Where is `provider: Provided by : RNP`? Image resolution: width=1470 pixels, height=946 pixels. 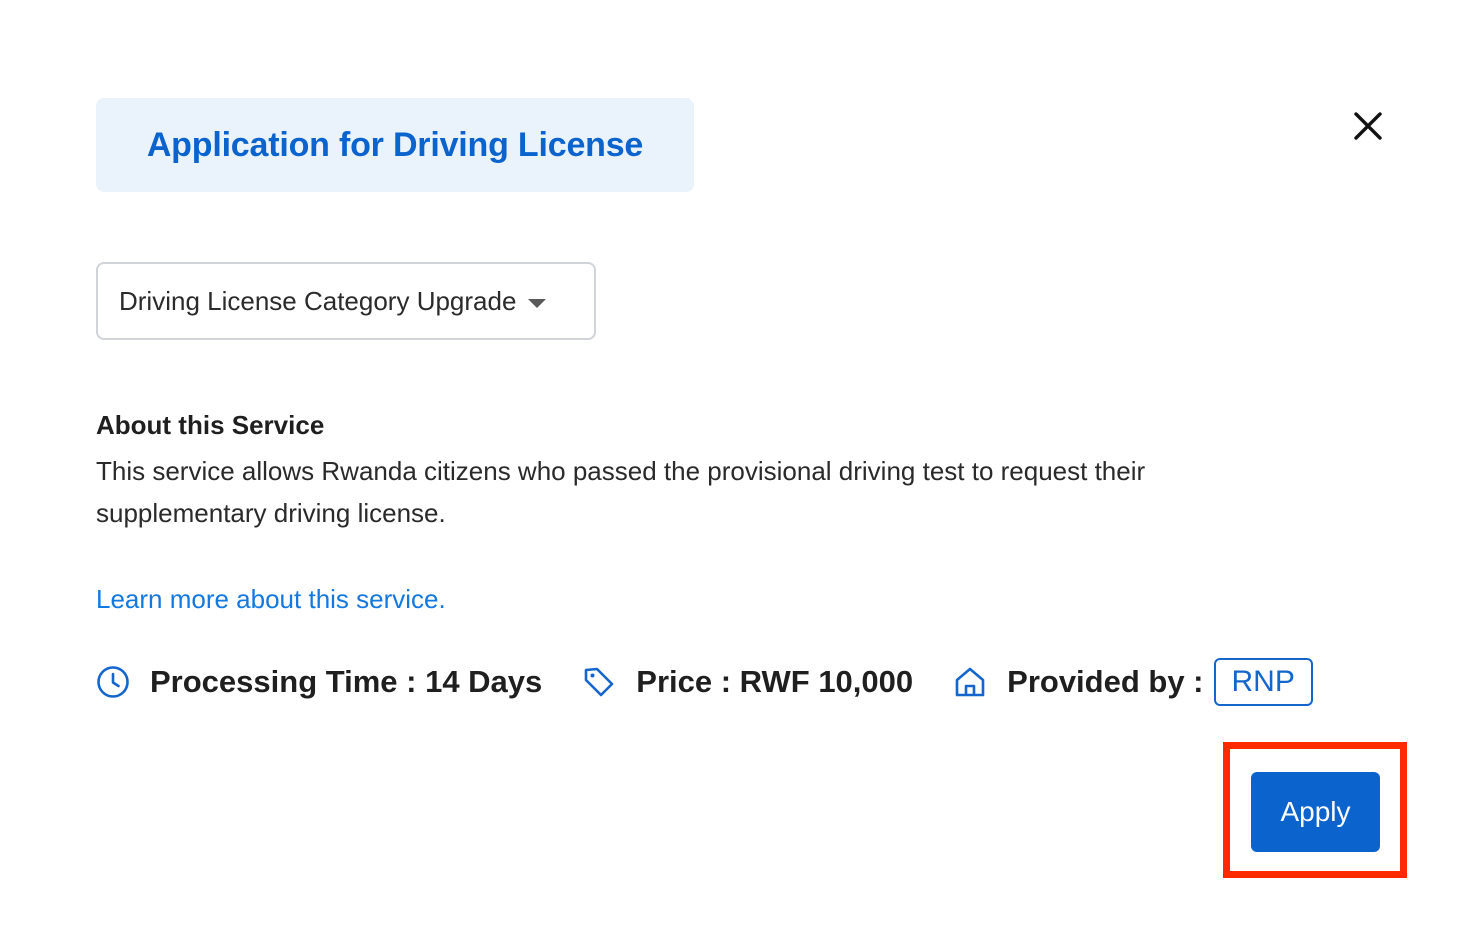 provider: Provided by : RNP is located at coordinates (1133, 682).